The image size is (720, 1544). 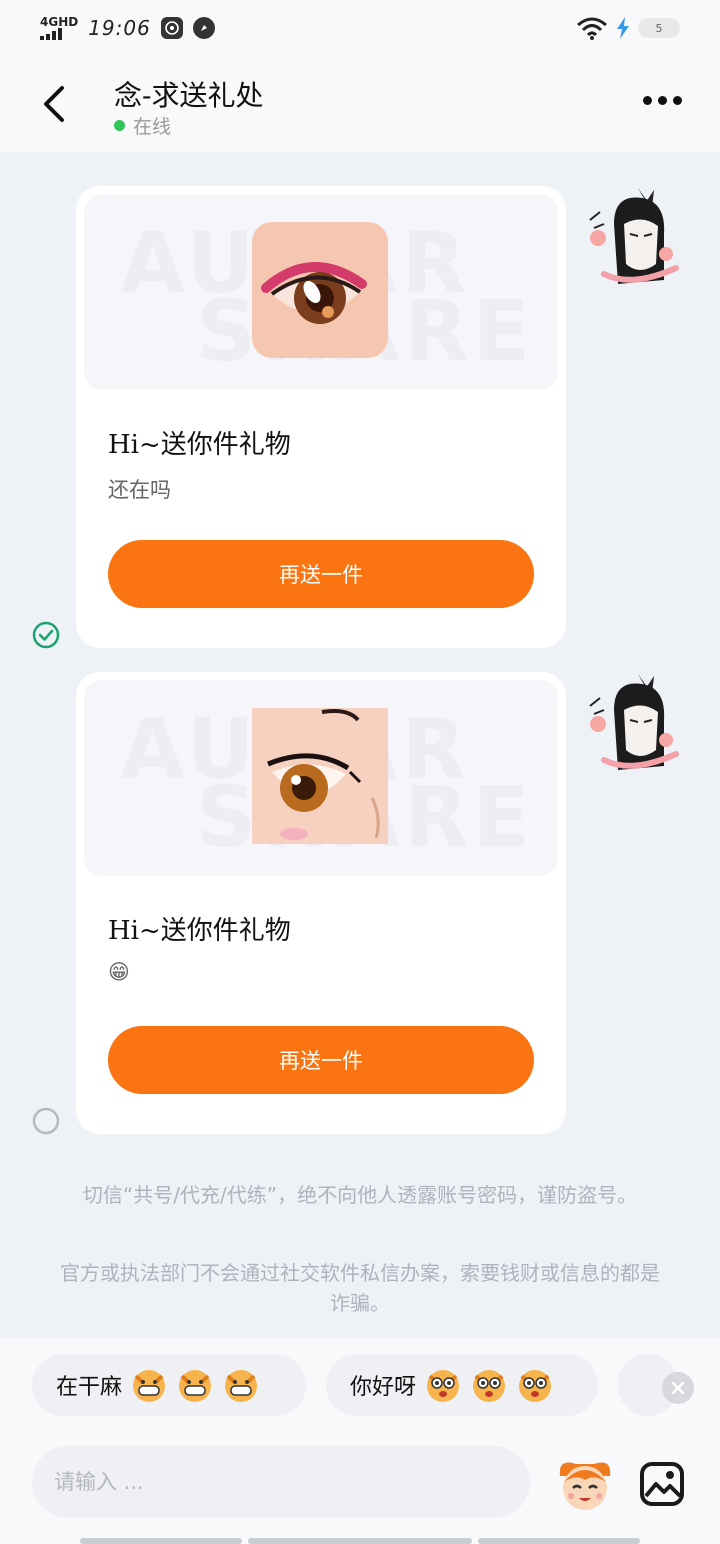 What do you see at coordinates (592, 28) in the screenshot?
I see `wifi-icon` at bounding box center [592, 28].